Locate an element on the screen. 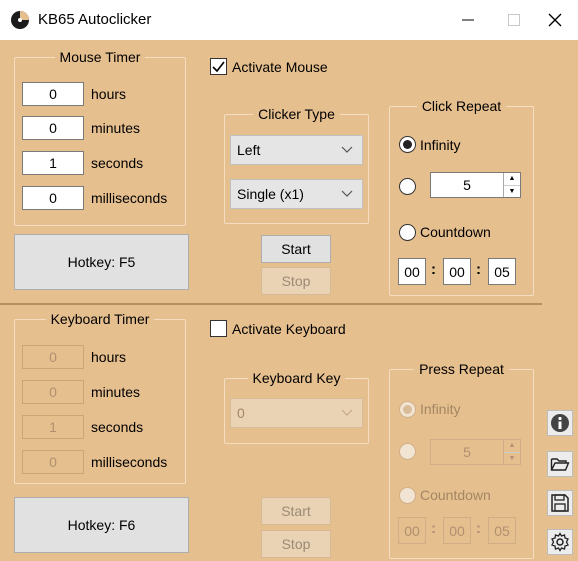 This screenshot has width=578, height=561. press-repeat-stepper: 5 ▲ ▼ is located at coordinates (475, 452).